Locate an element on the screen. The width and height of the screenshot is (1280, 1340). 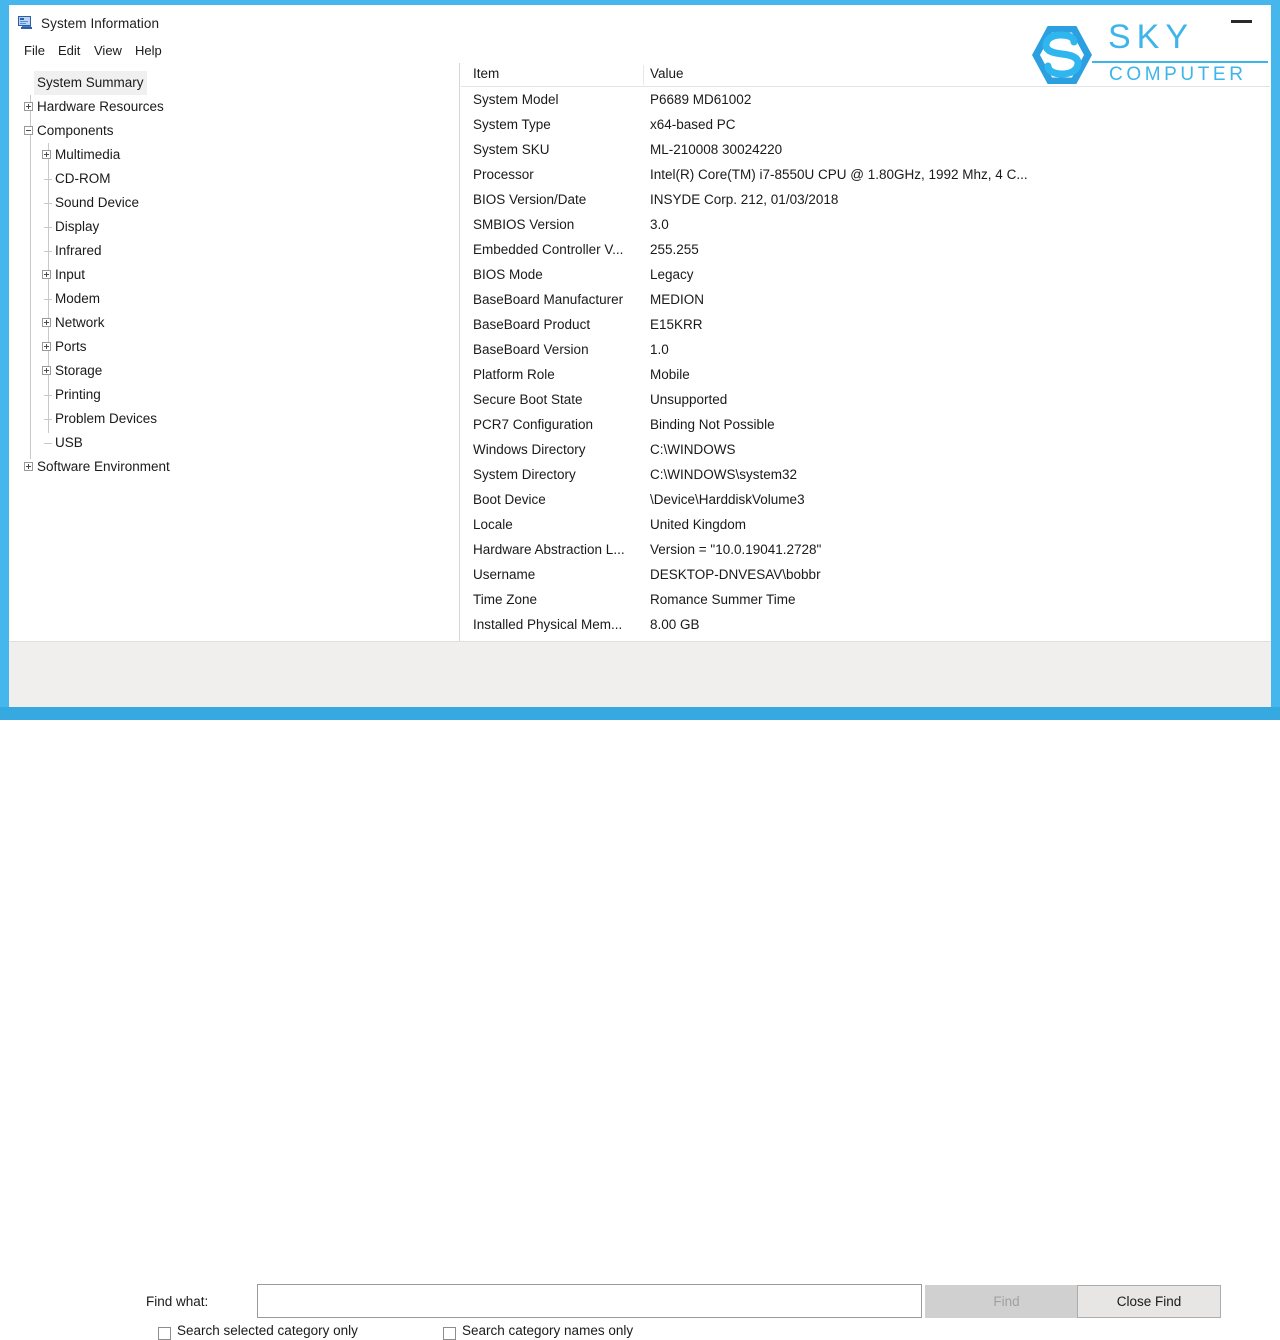
table-row: System Model P6689 MD61002 is located at coordinates (865, 99).